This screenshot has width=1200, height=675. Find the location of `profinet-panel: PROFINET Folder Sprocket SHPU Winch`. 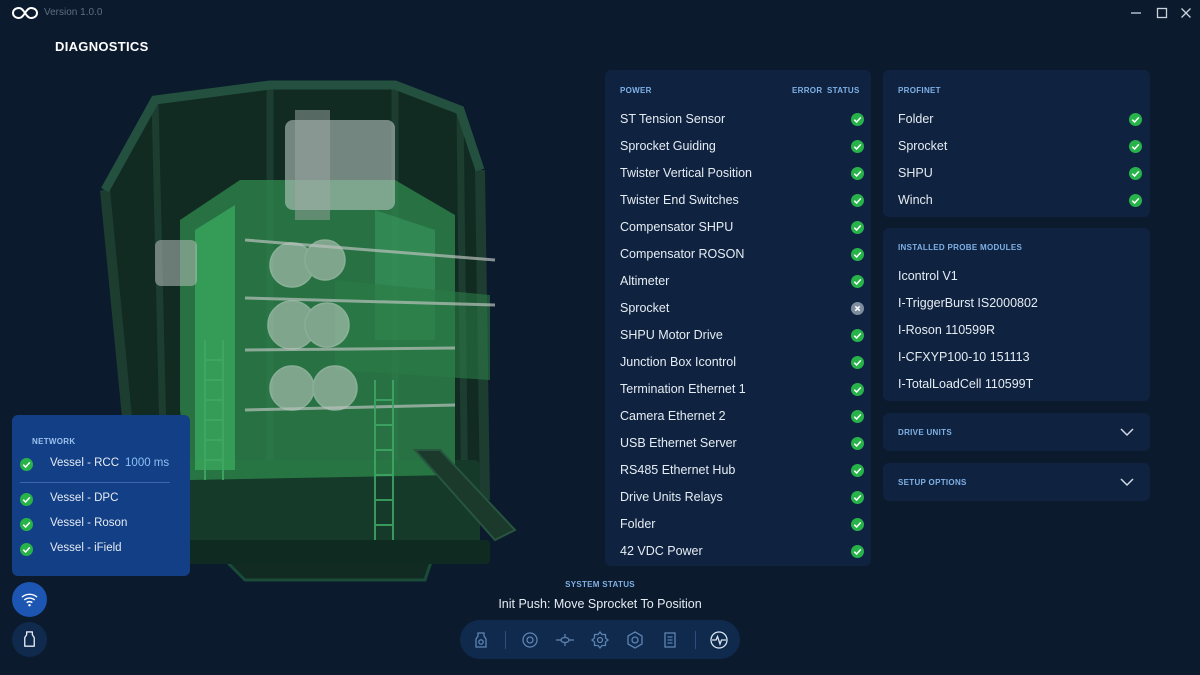

profinet-panel: PROFINET Folder Sprocket SHPU Winch is located at coordinates (1016, 143).